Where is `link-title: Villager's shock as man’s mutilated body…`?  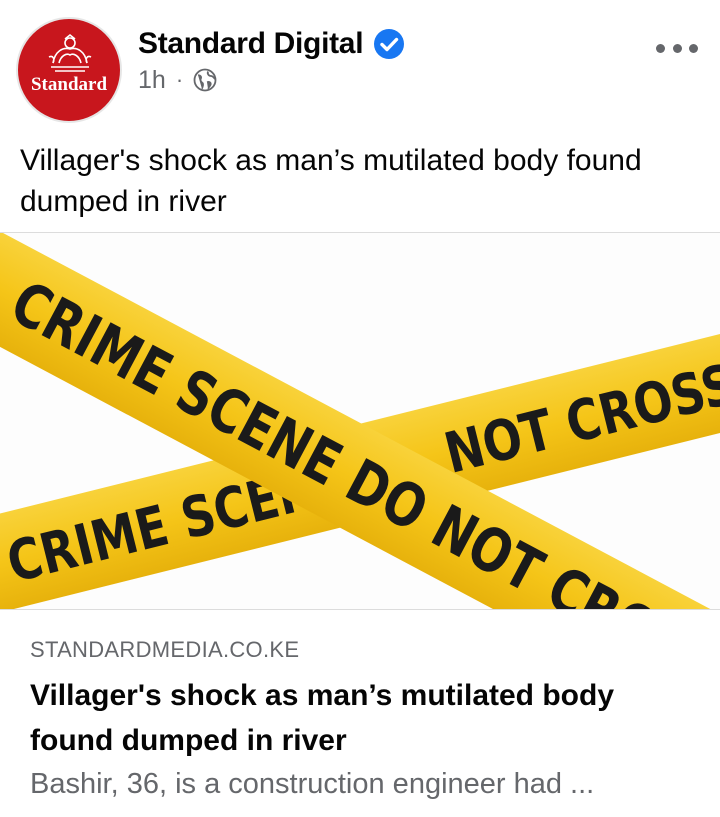 link-title: Villager's shock as man’s mutilated body… is located at coordinates (360, 718).